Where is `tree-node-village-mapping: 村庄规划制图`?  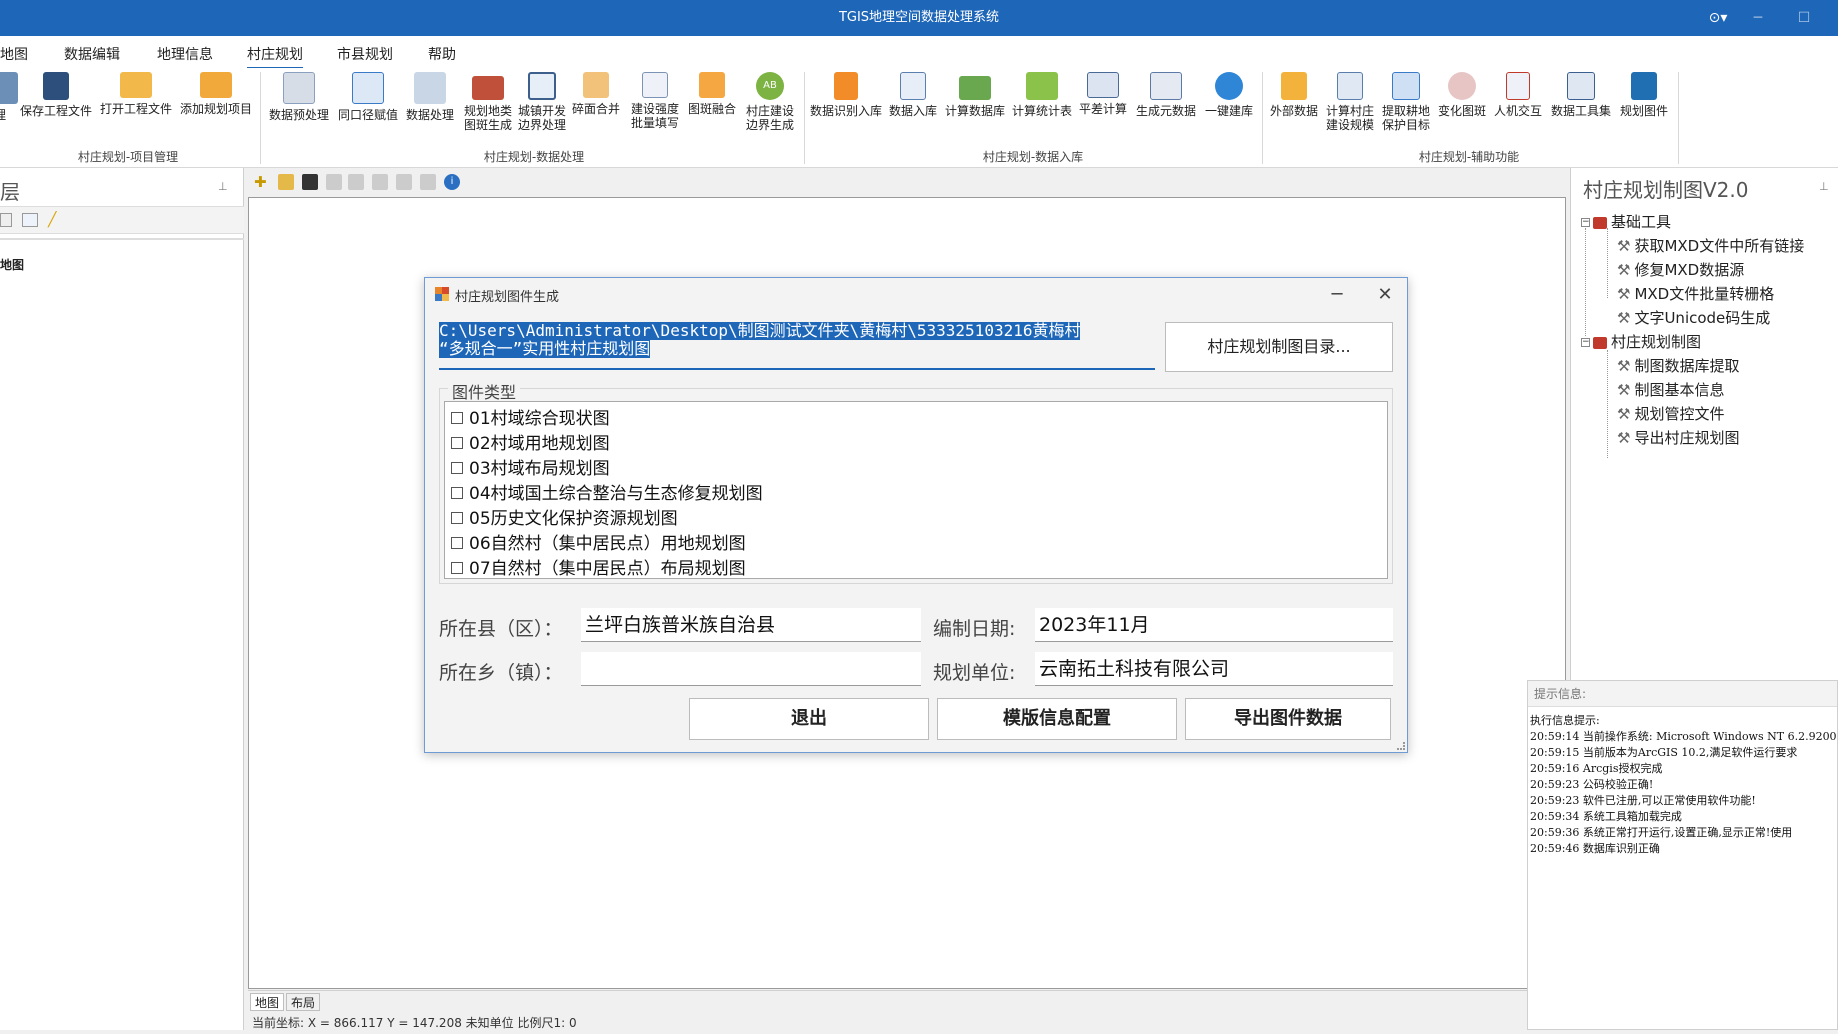 tree-node-village-mapping: 村庄规划制图 is located at coordinates (1647, 341).